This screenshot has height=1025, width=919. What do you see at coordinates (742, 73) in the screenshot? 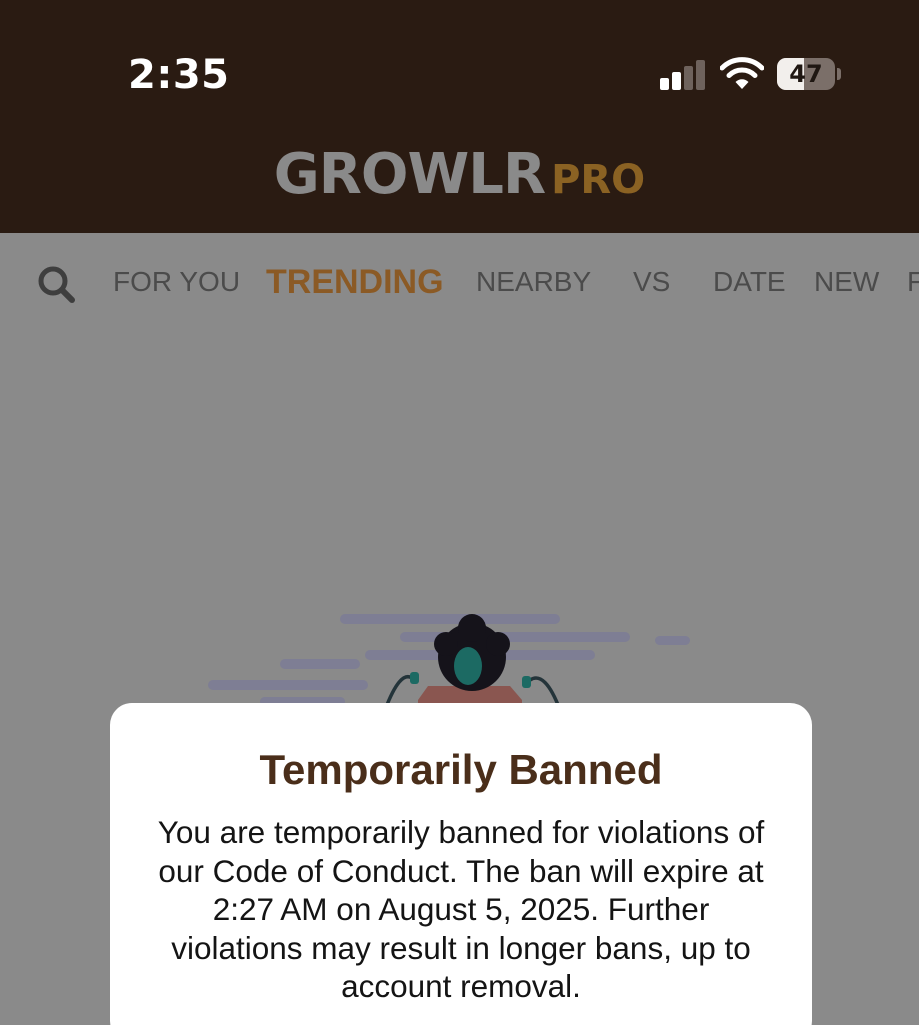
I see `wifi-icon` at bounding box center [742, 73].